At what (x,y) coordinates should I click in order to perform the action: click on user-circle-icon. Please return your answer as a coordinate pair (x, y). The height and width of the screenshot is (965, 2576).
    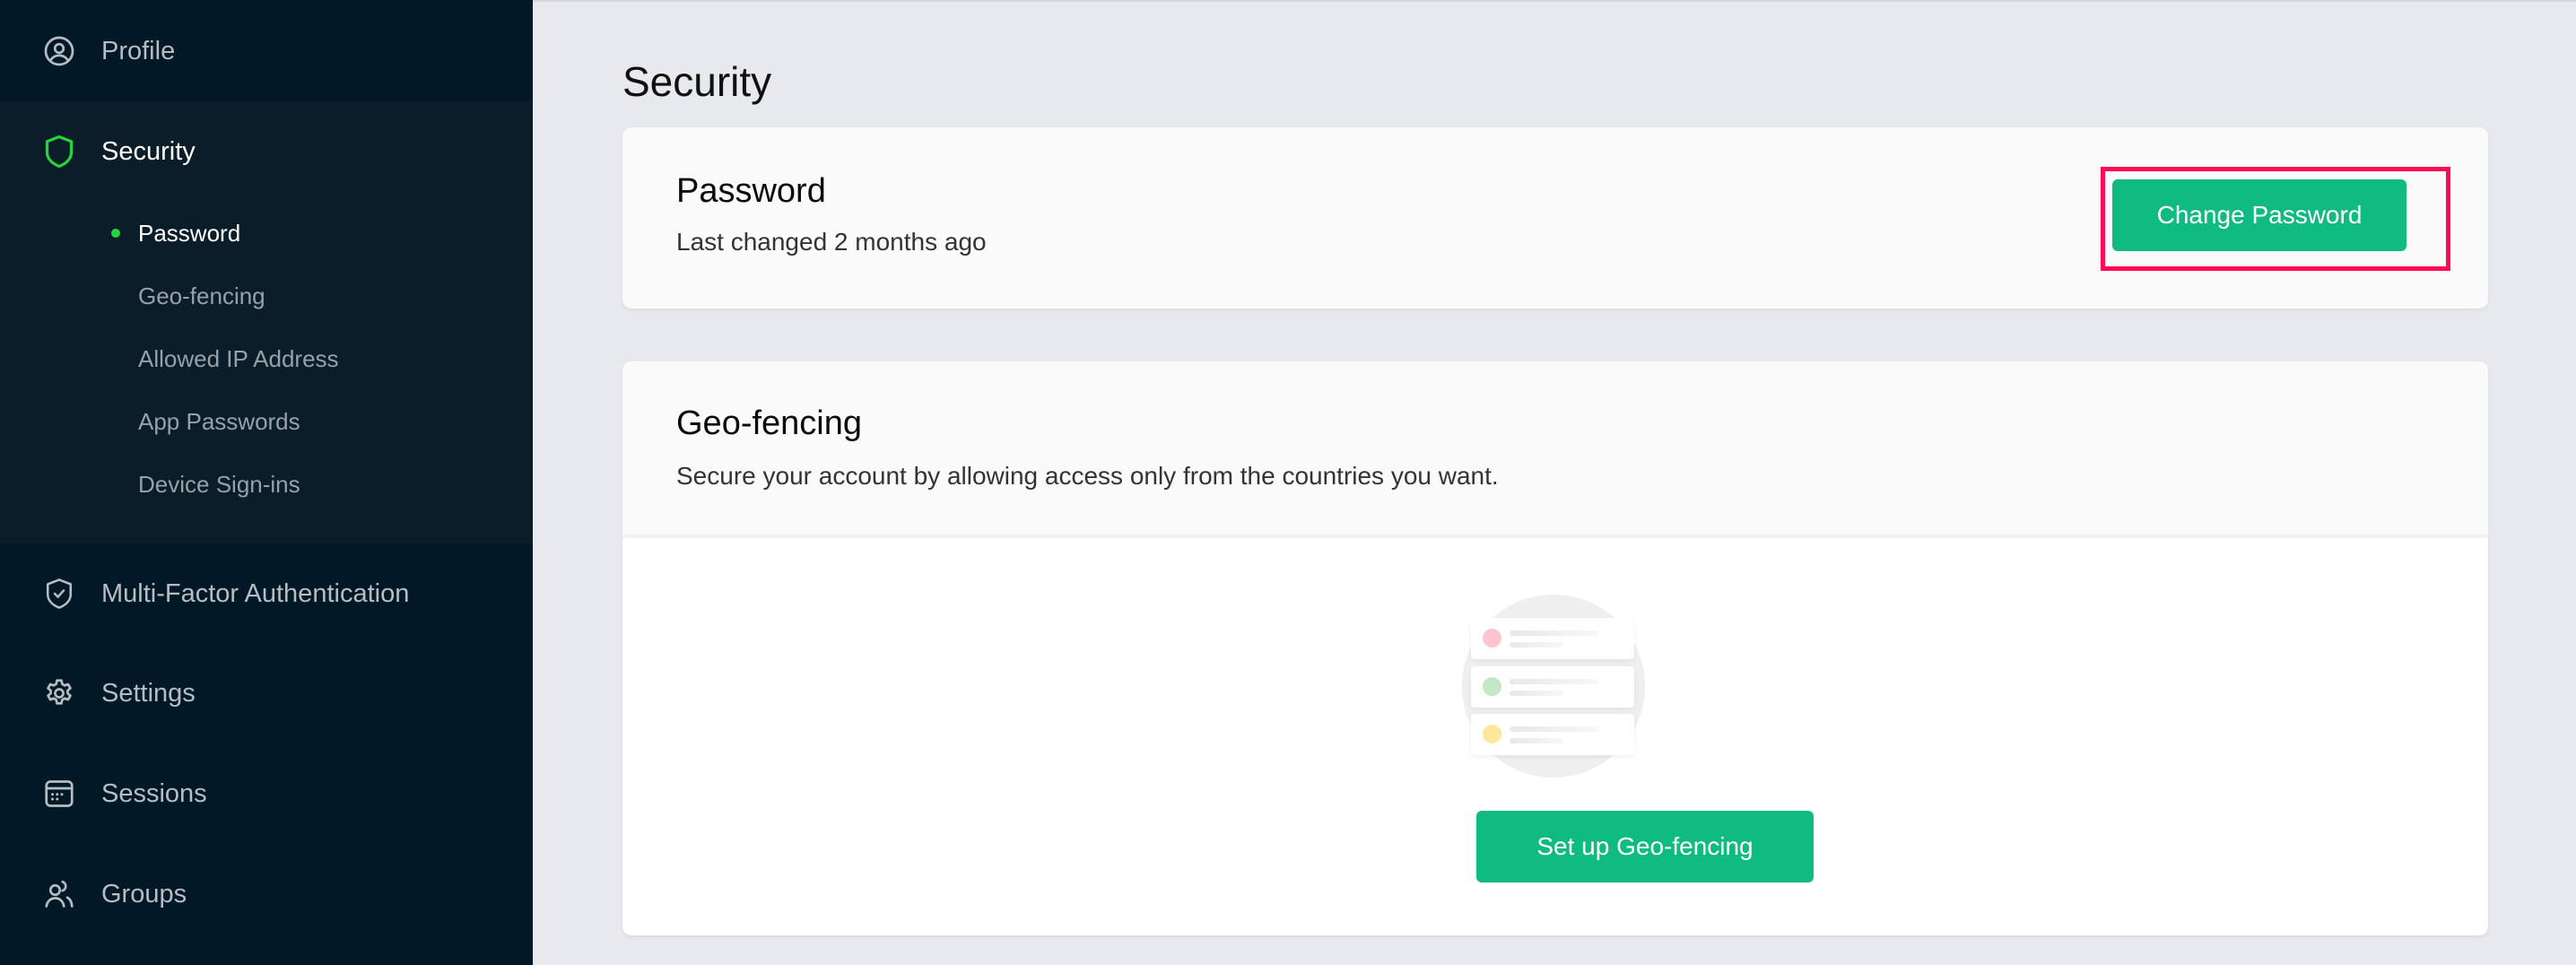
    Looking at the image, I should click on (59, 51).